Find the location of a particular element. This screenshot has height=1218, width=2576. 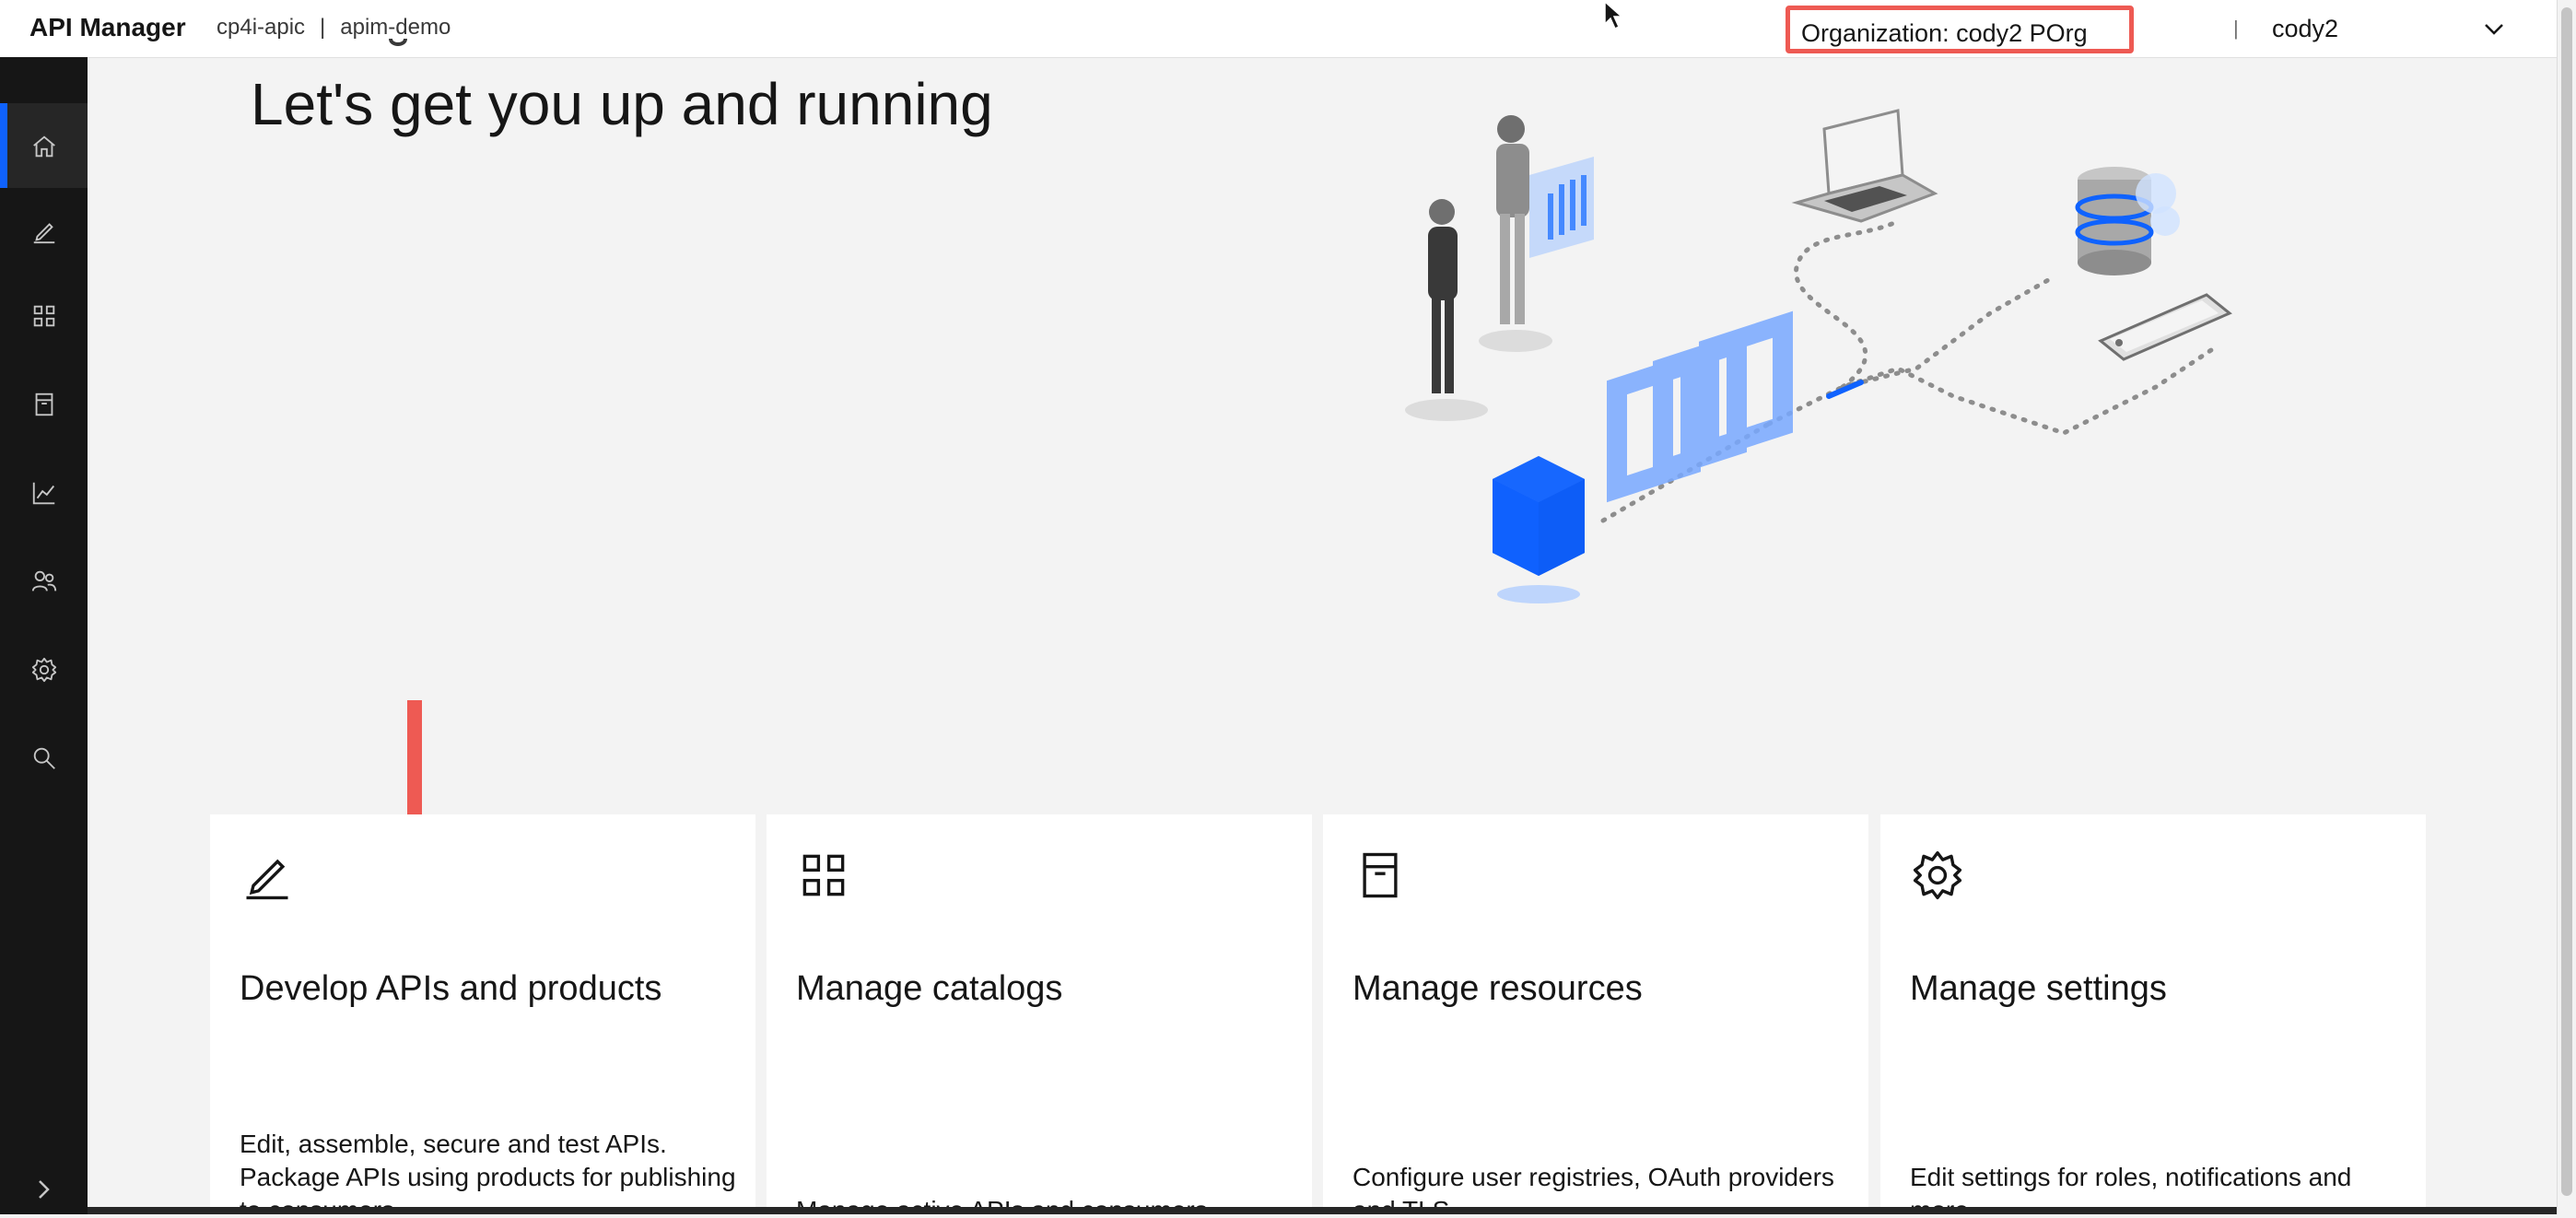

sidebar-expand-button is located at coordinates (44, 1190).